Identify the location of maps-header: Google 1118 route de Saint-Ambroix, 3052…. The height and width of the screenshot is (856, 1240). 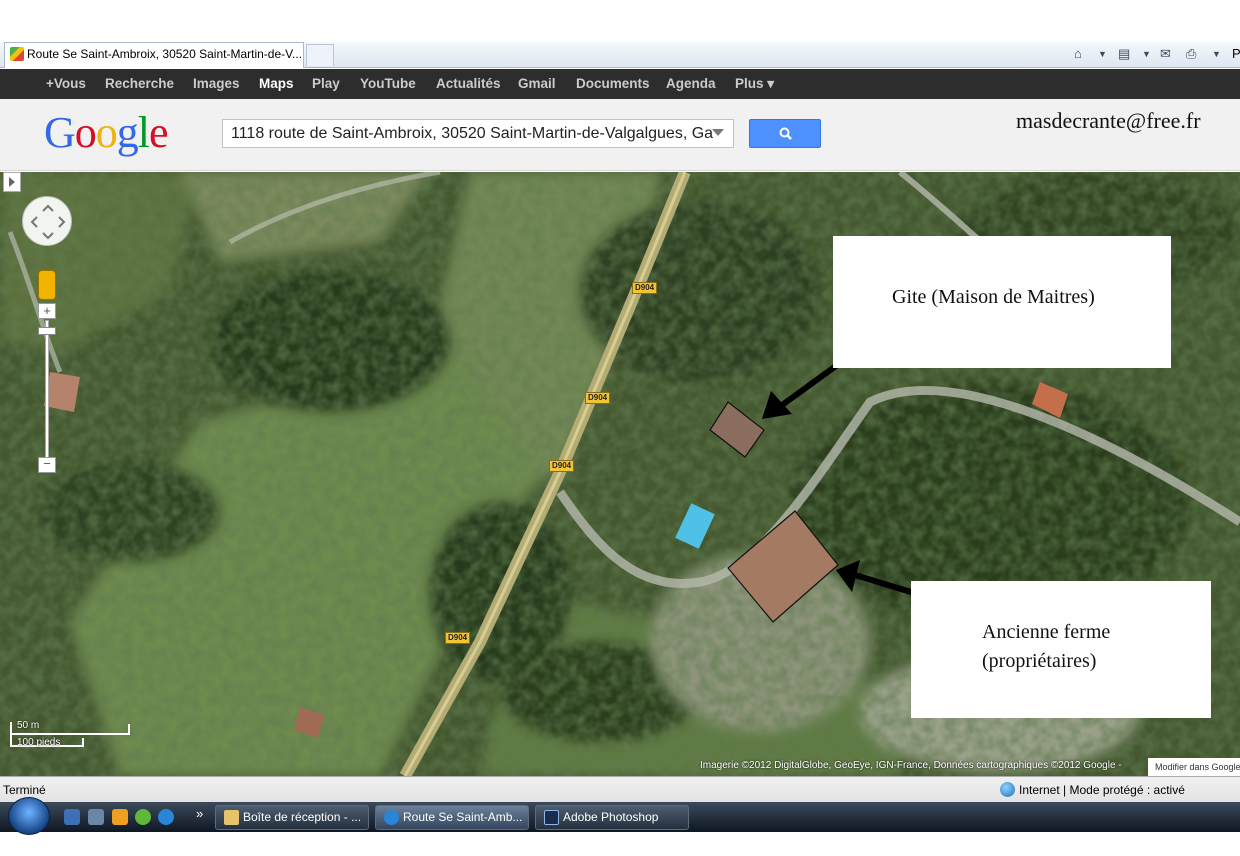
(620, 135).